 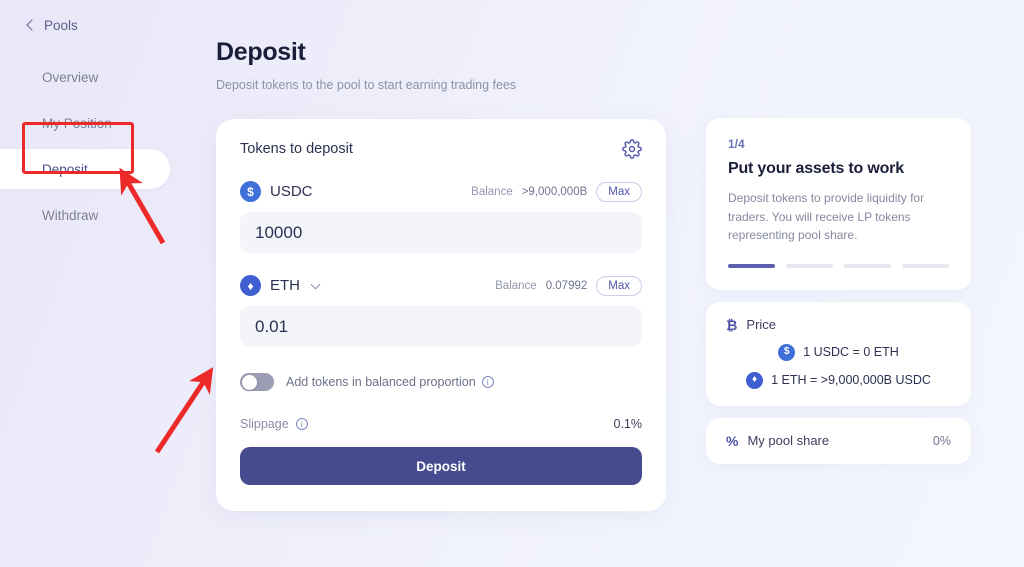 I want to click on page-title: Deposit, so click(x=261, y=52).